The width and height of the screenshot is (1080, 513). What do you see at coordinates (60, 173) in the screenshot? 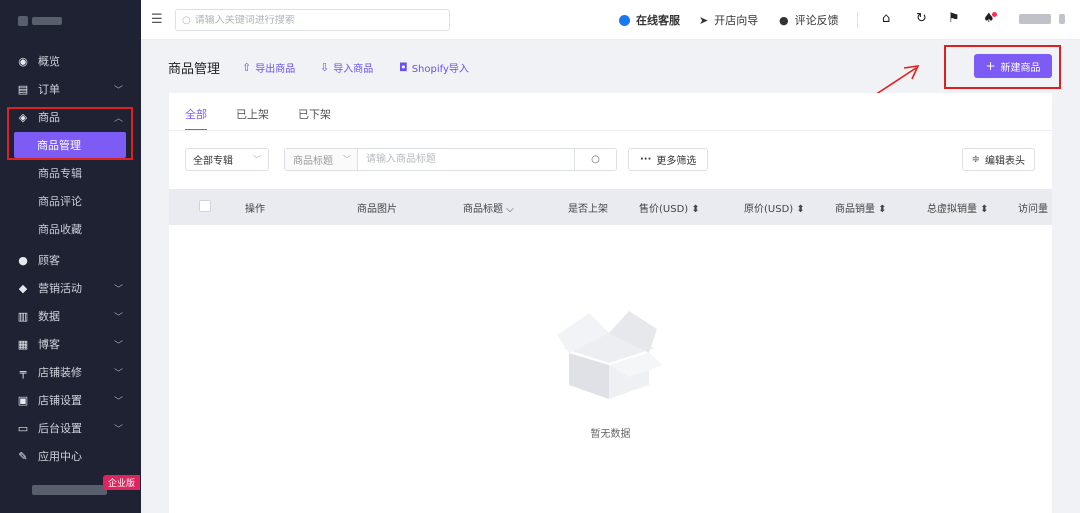
I see `sidebar-sub-label: 商品专辑` at bounding box center [60, 173].